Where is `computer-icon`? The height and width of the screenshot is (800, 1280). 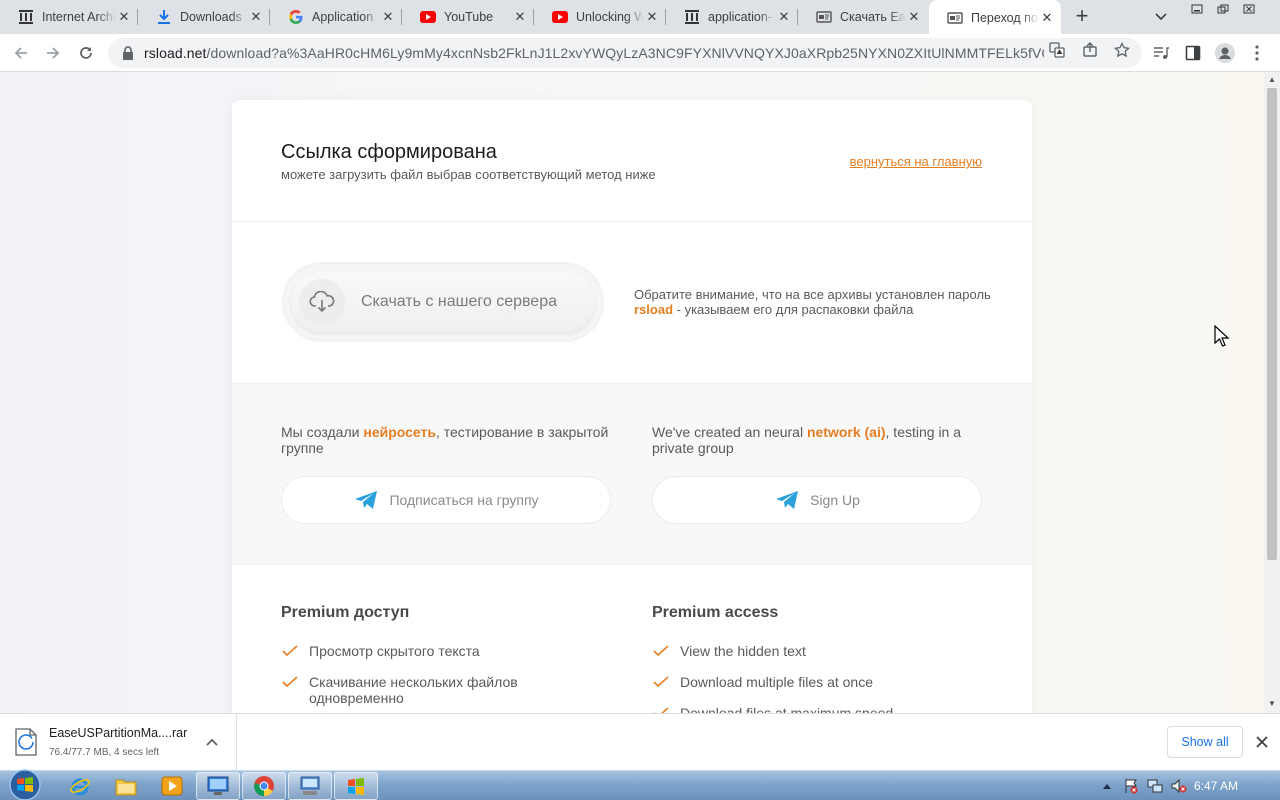
computer-icon is located at coordinates (310, 785).